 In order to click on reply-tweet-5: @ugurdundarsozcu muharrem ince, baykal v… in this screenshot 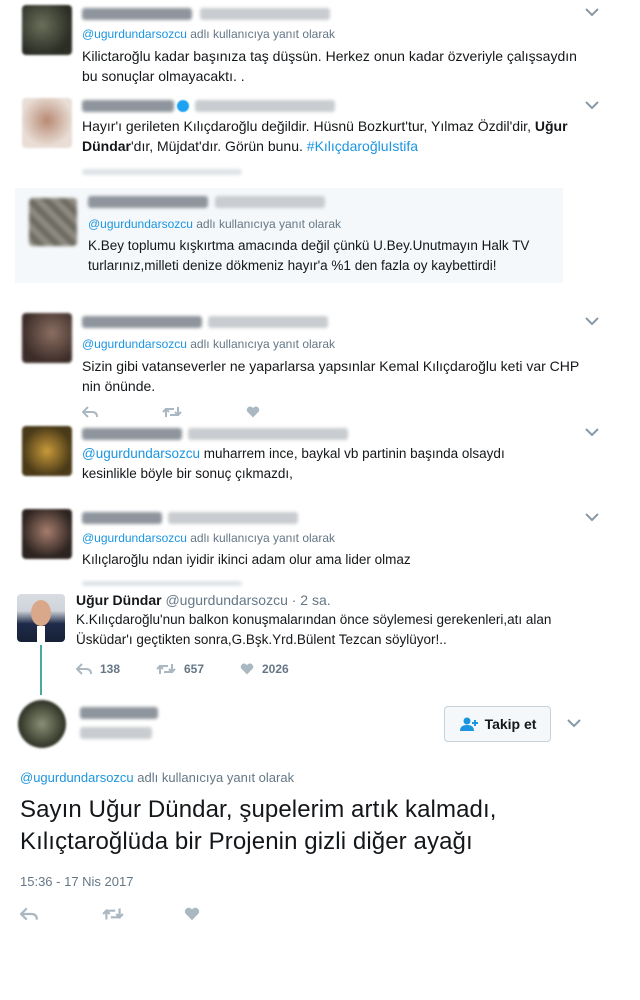, I will do `click(300, 462)`.